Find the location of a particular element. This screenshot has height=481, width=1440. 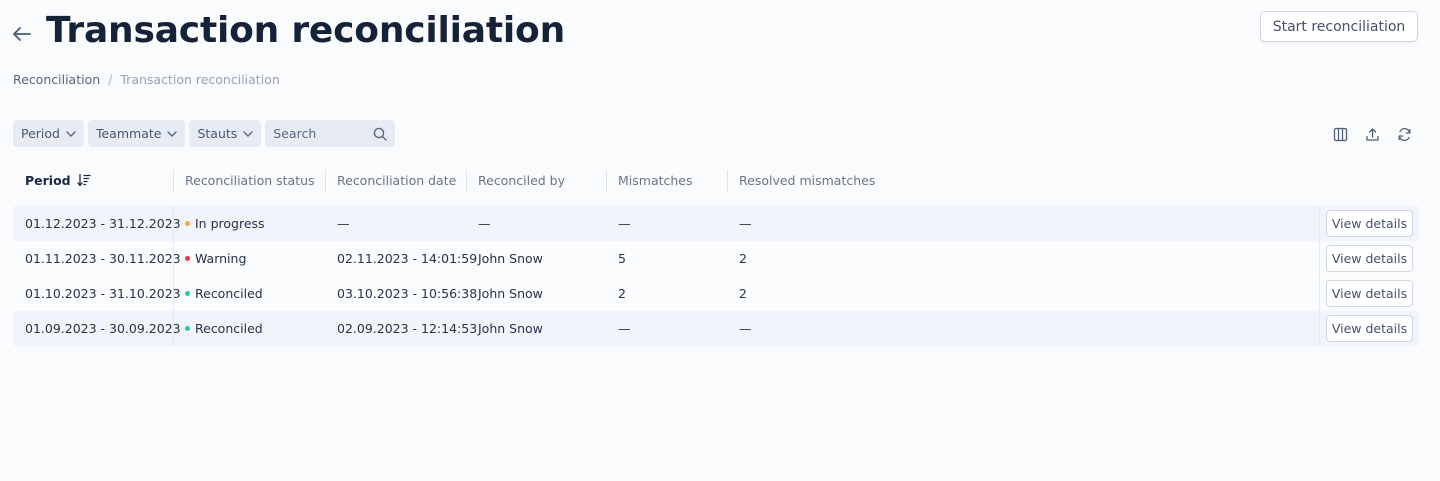

search-input is located at coordinates (318, 133).